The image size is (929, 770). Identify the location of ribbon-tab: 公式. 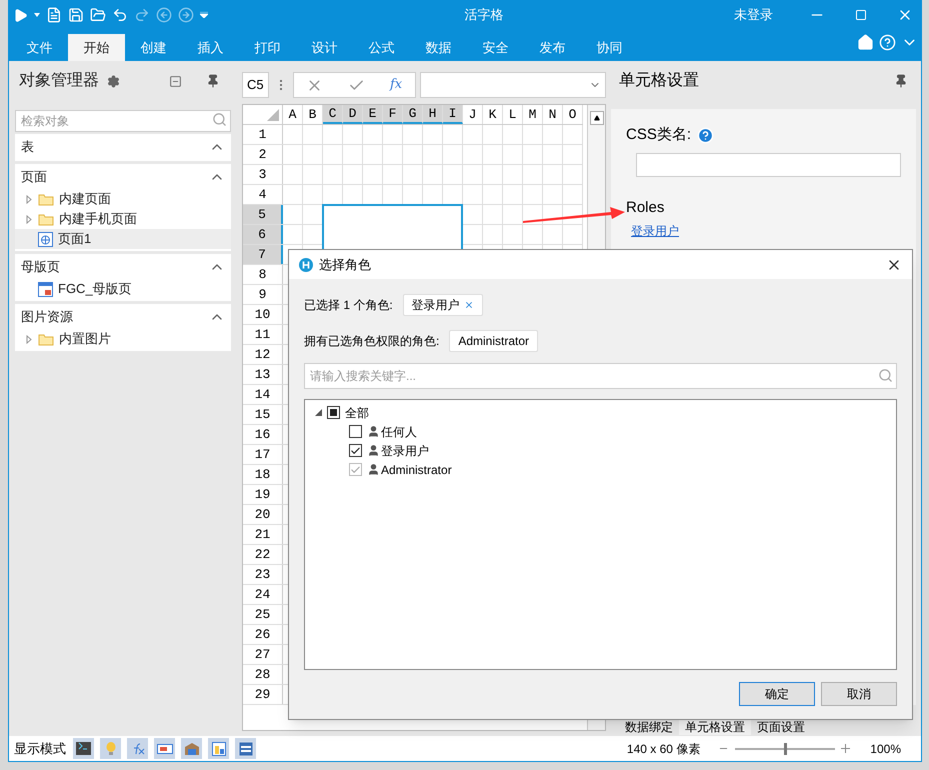
(381, 47).